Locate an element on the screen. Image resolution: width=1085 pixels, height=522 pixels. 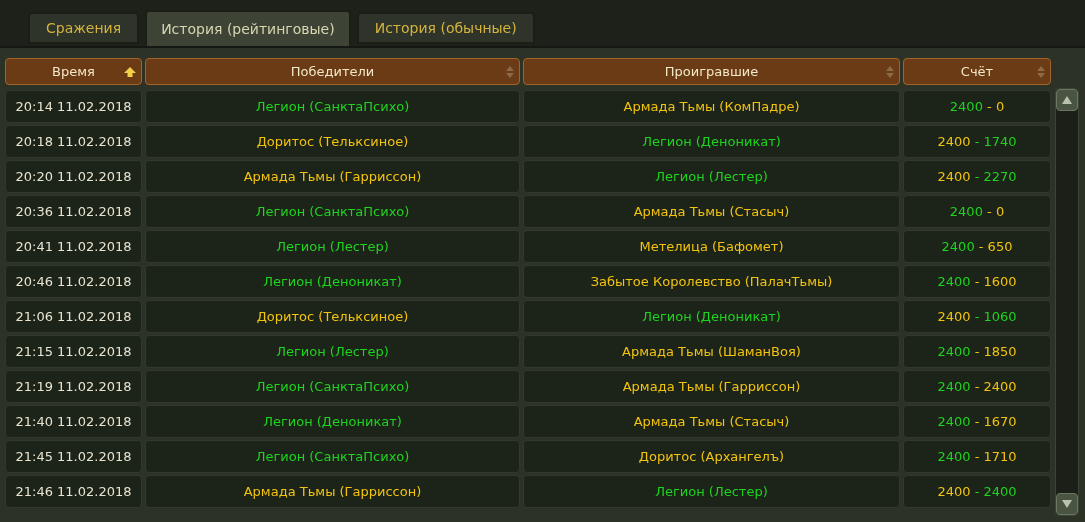
table-cell: 21:46 11.02.2018 is located at coordinates (73, 491).